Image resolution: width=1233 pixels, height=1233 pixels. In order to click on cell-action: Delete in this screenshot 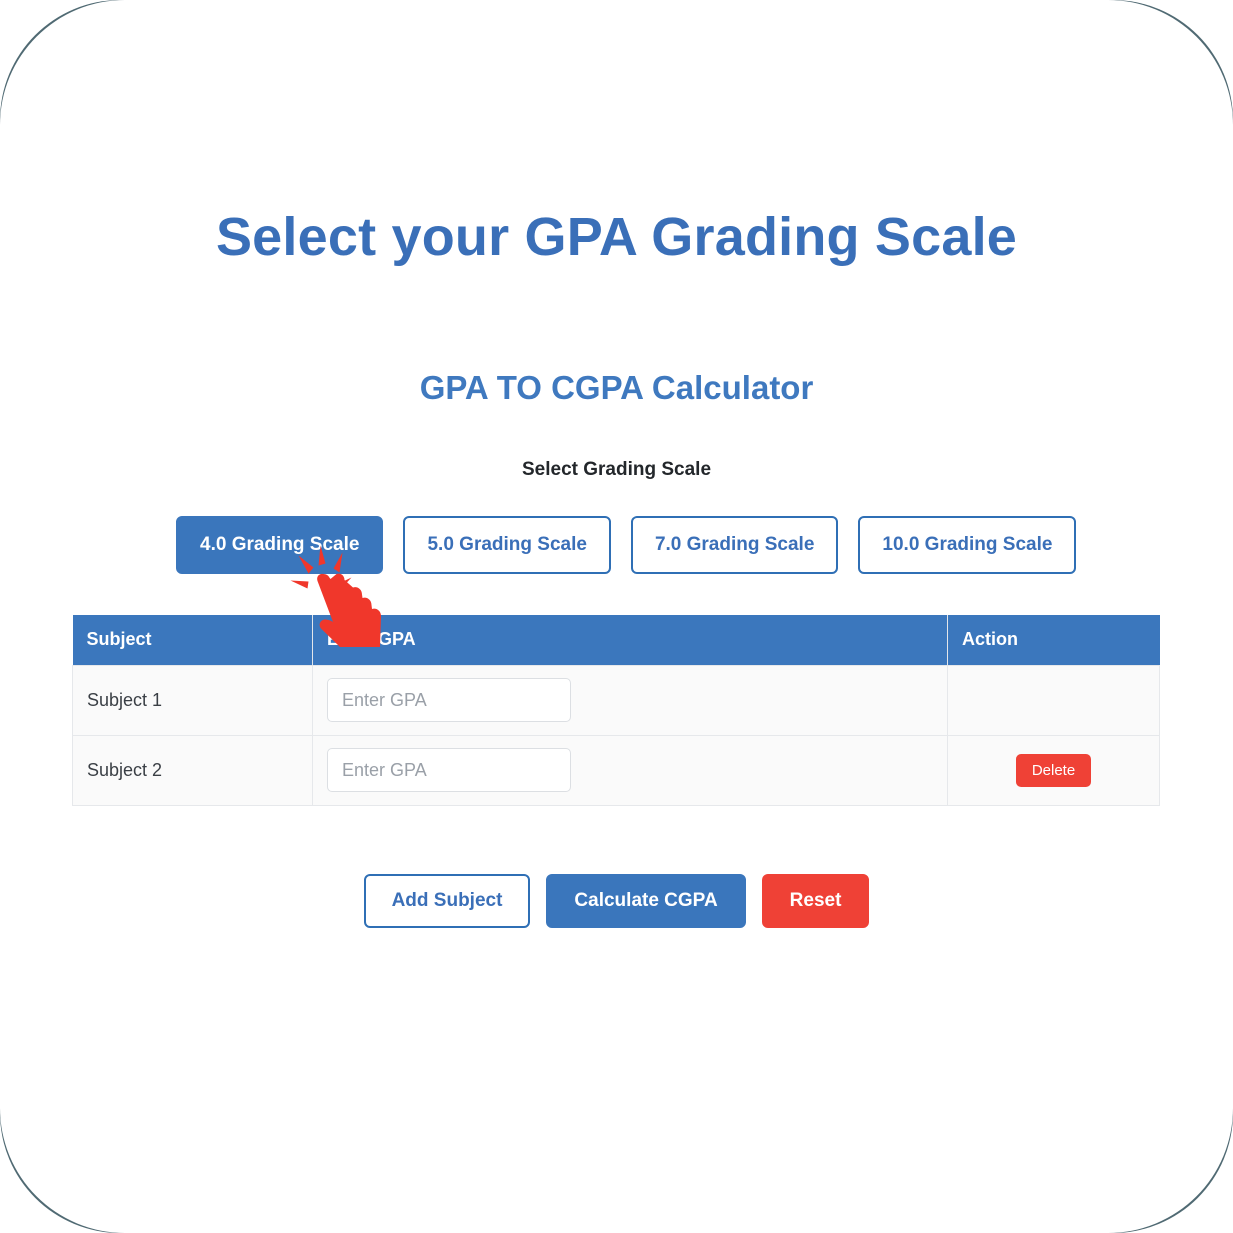, I will do `click(1053, 770)`.